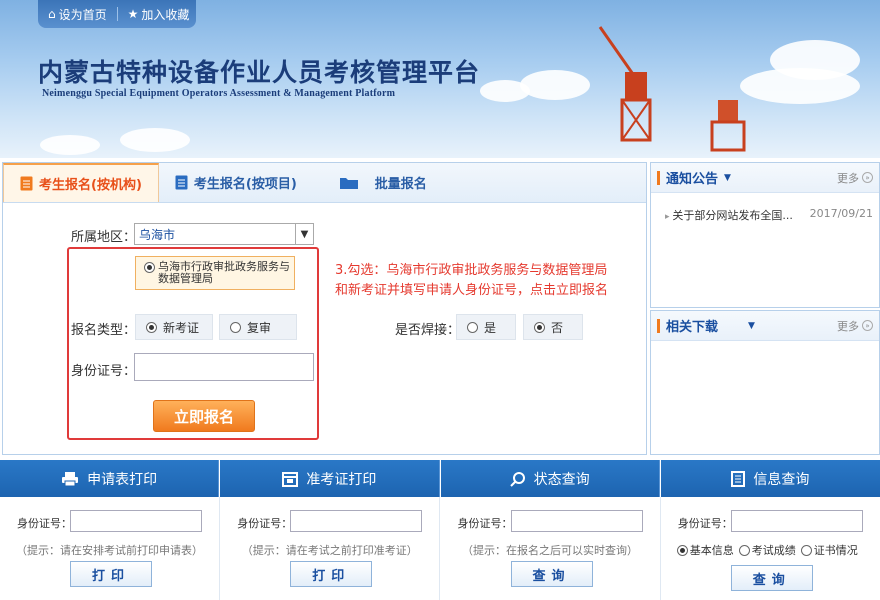 The width and height of the screenshot is (880, 600). I want to click on option-score: 考试成绩, so click(767, 550).